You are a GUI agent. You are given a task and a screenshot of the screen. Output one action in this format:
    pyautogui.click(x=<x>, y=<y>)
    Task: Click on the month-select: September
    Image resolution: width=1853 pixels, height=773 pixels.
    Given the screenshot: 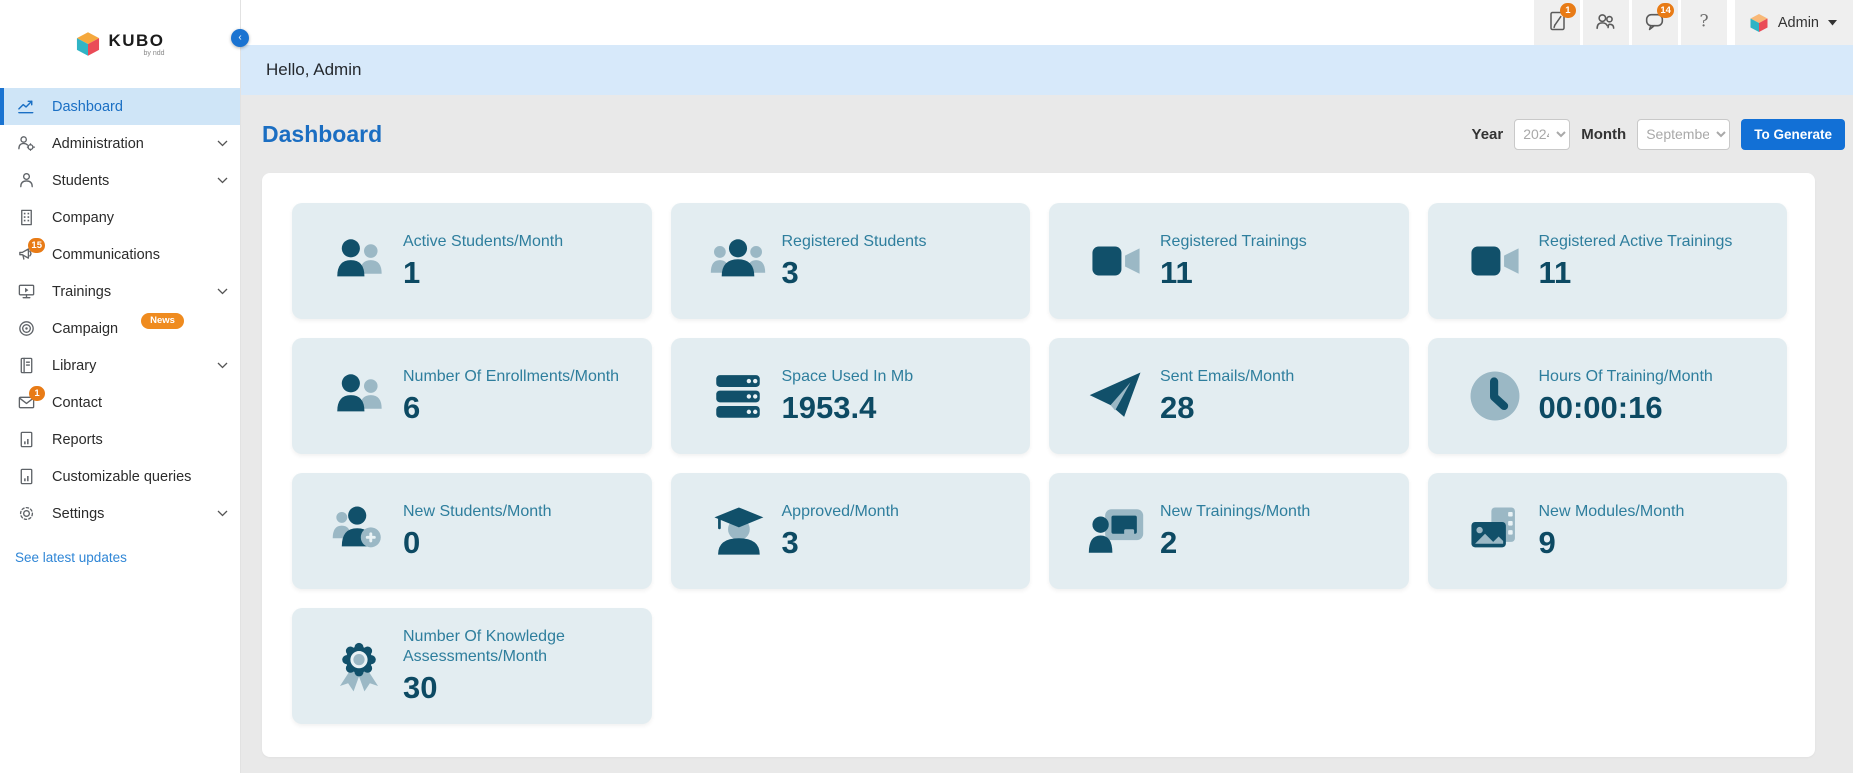 What is the action you would take?
    pyautogui.click(x=1684, y=134)
    